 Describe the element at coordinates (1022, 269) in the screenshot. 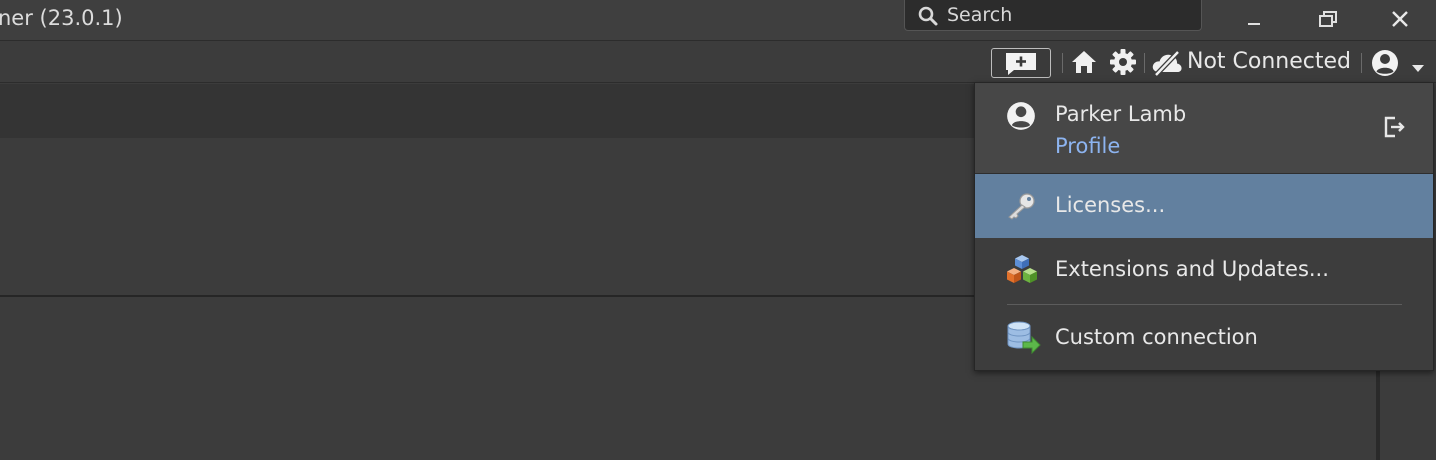

I see `cubes-icon` at that location.